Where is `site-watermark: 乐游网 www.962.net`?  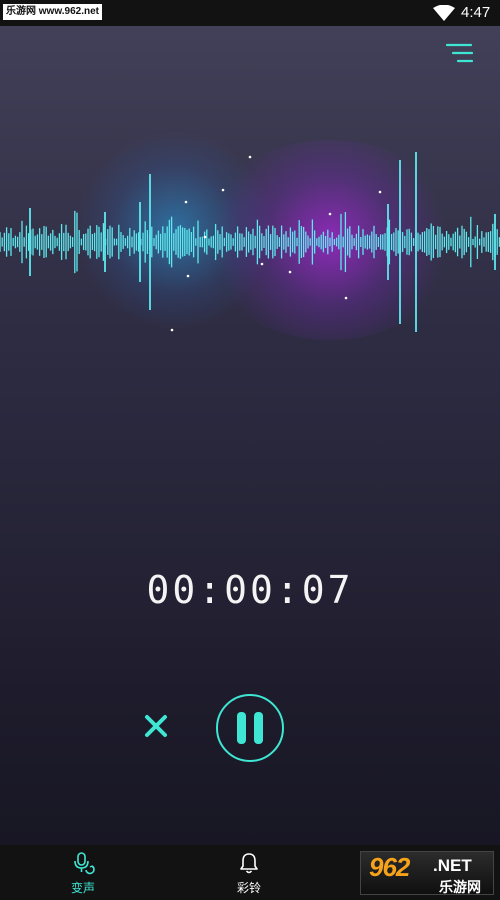 site-watermark: 乐游网 www.962.net is located at coordinates (52, 12).